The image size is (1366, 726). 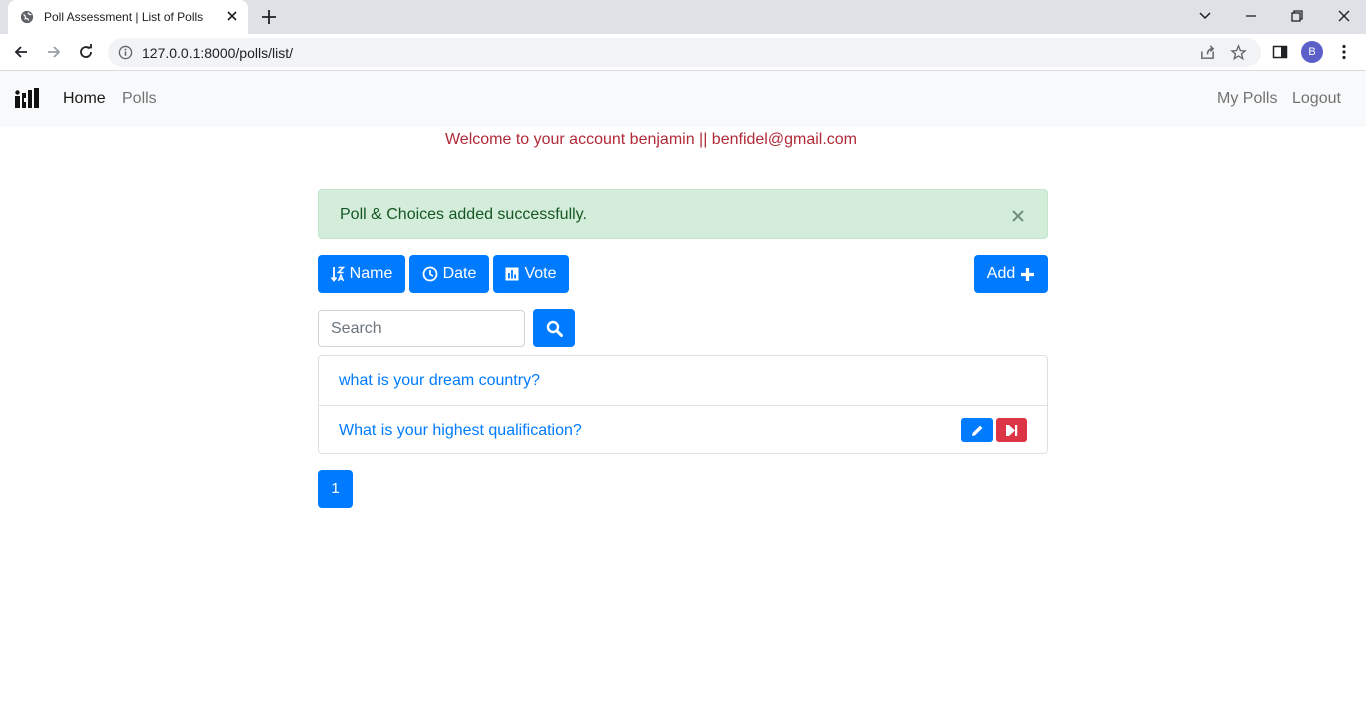 I want to click on nav-home: Home, so click(x=84, y=99).